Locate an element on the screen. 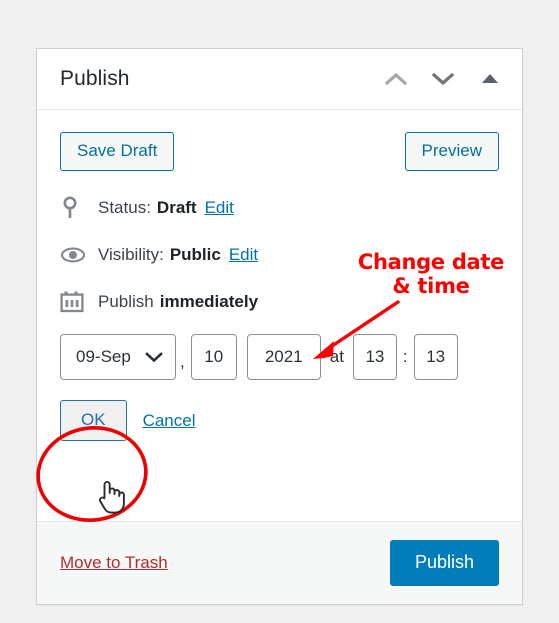 The image size is (559, 623). month-select: 09-Sep is located at coordinates (118, 357).